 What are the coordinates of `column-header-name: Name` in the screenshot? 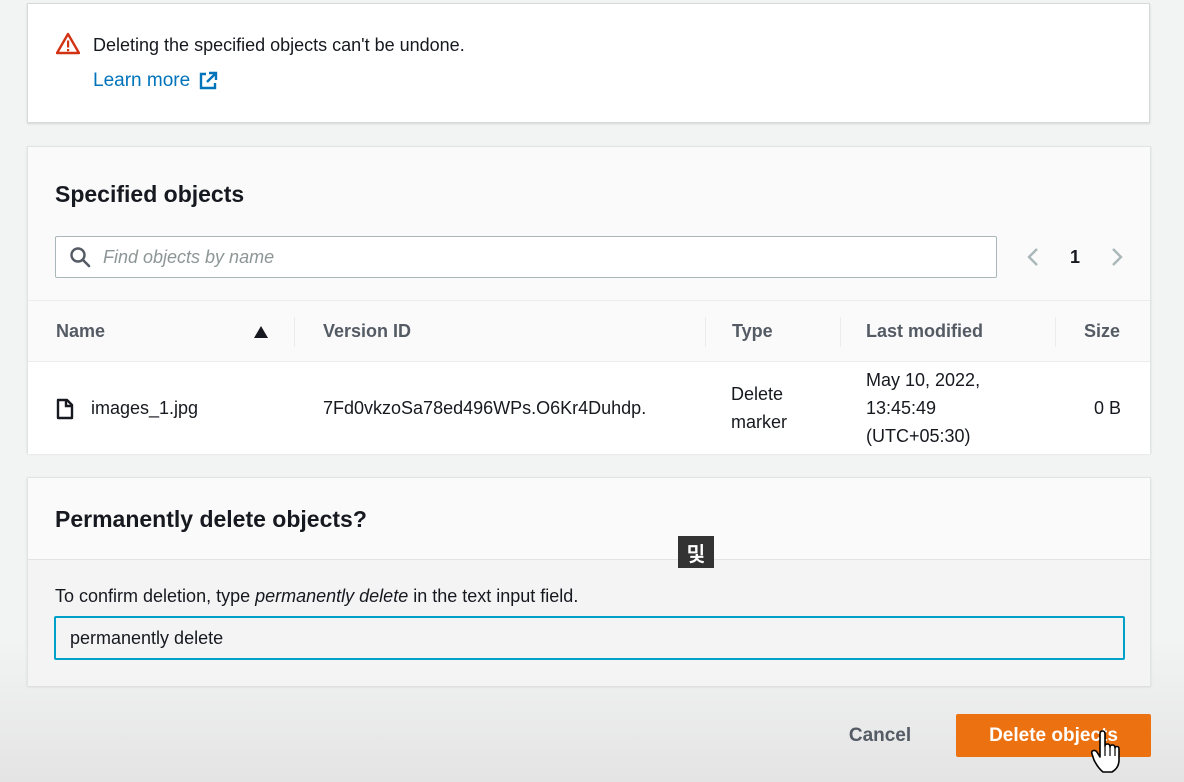 It's located at (80, 331).